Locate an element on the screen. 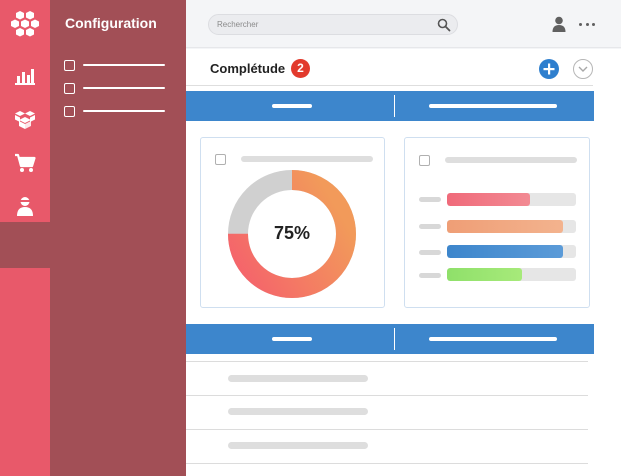 This screenshot has width=621, height=476. bar-chart-icon is located at coordinates (25, 77).